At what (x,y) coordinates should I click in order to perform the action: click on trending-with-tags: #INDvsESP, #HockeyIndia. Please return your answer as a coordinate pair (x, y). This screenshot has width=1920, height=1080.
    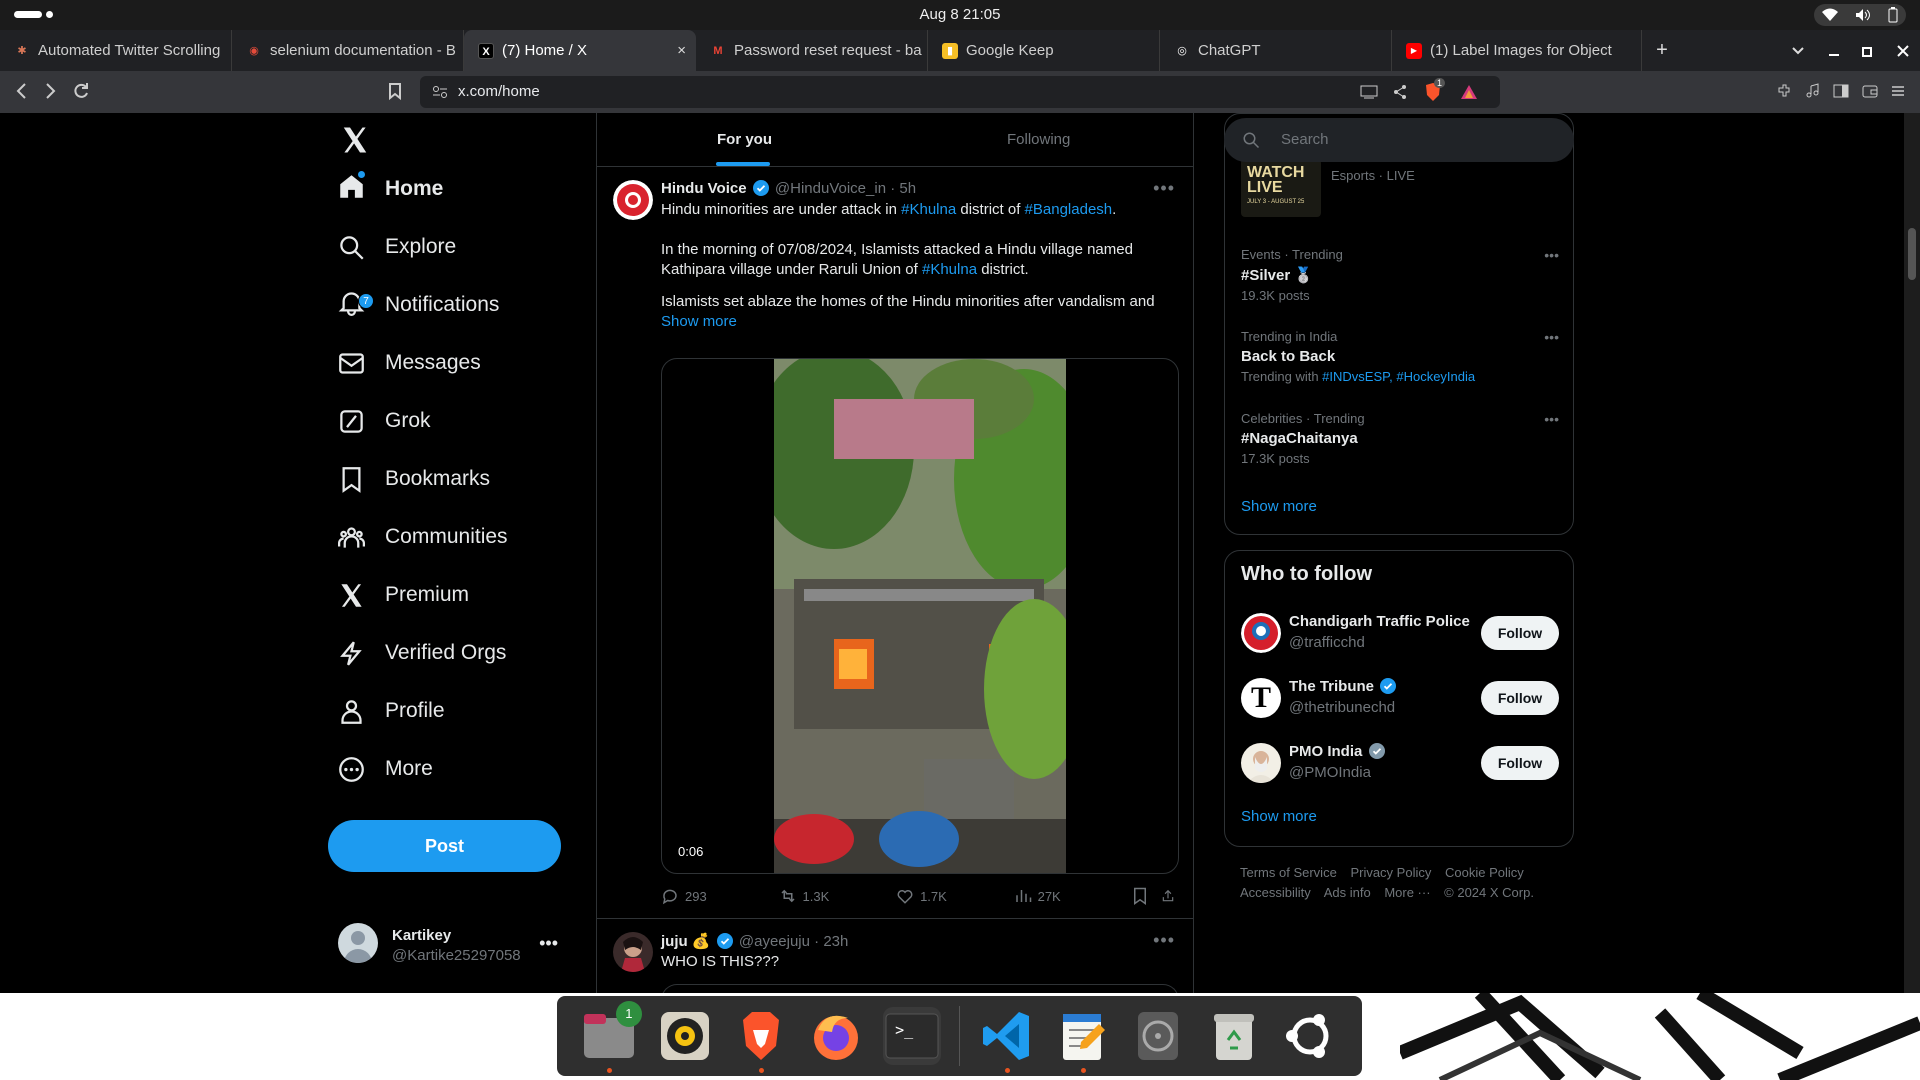
    Looking at the image, I should click on (1398, 376).